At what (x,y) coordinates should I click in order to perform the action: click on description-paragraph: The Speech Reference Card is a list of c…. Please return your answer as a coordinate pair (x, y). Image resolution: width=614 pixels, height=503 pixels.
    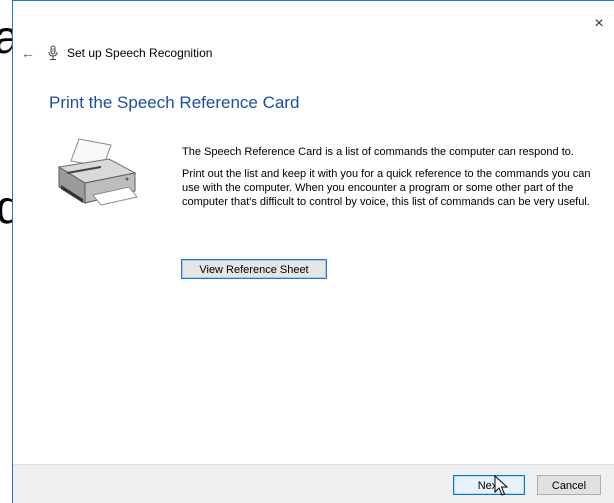
    Looking at the image, I should click on (378, 152).